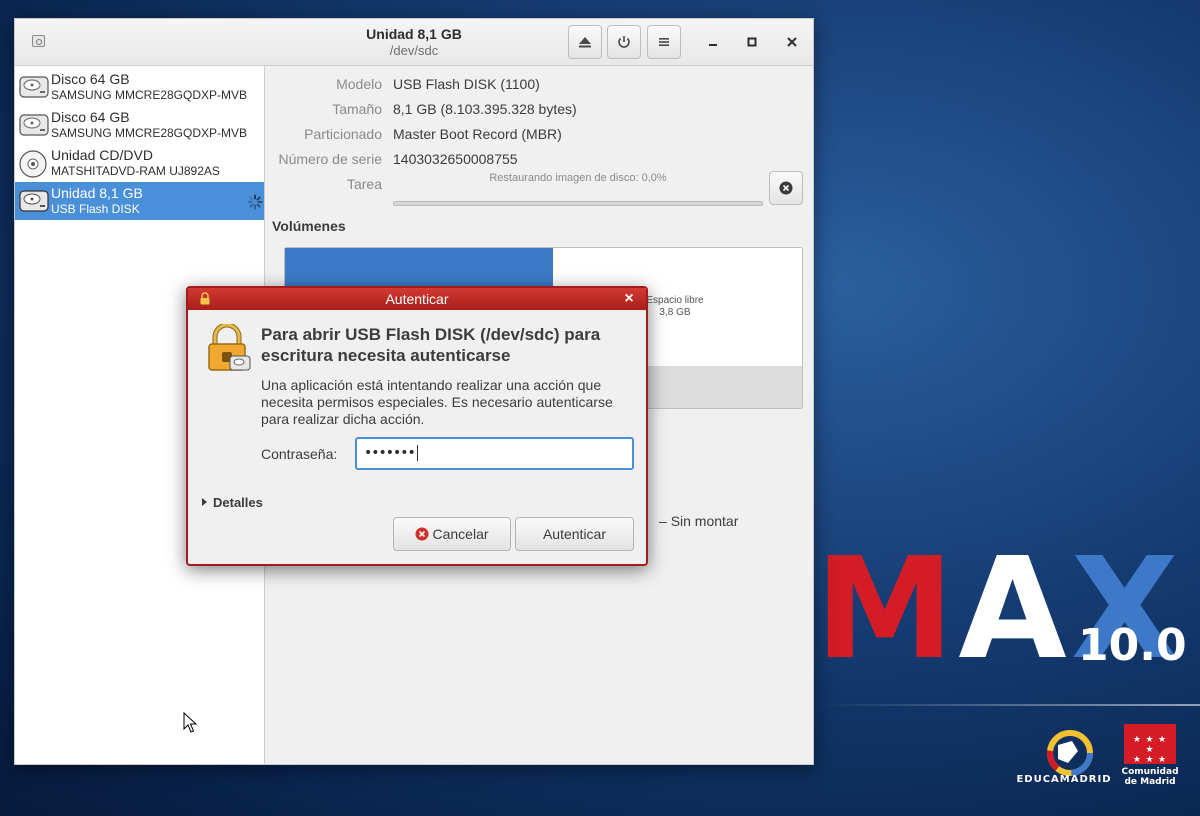 The width and height of the screenshot is (1200, 816). What do you see at coordinates (135, 171) in the screenshot?
I see `device-model: MATSHITADVD-RAM UJ892AS` at bounding box center [135, 171].